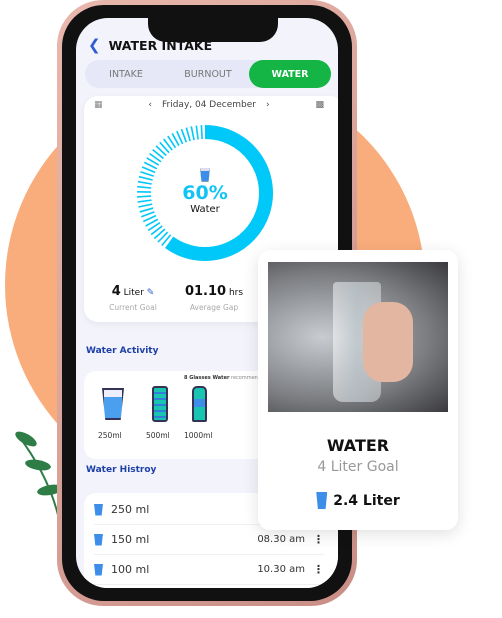 The image size is (502, 618). What do you see at coordinates (126, 74) in the screenshot?
I see `tab-intake: INTAKE` at bounding box center [126, 74].